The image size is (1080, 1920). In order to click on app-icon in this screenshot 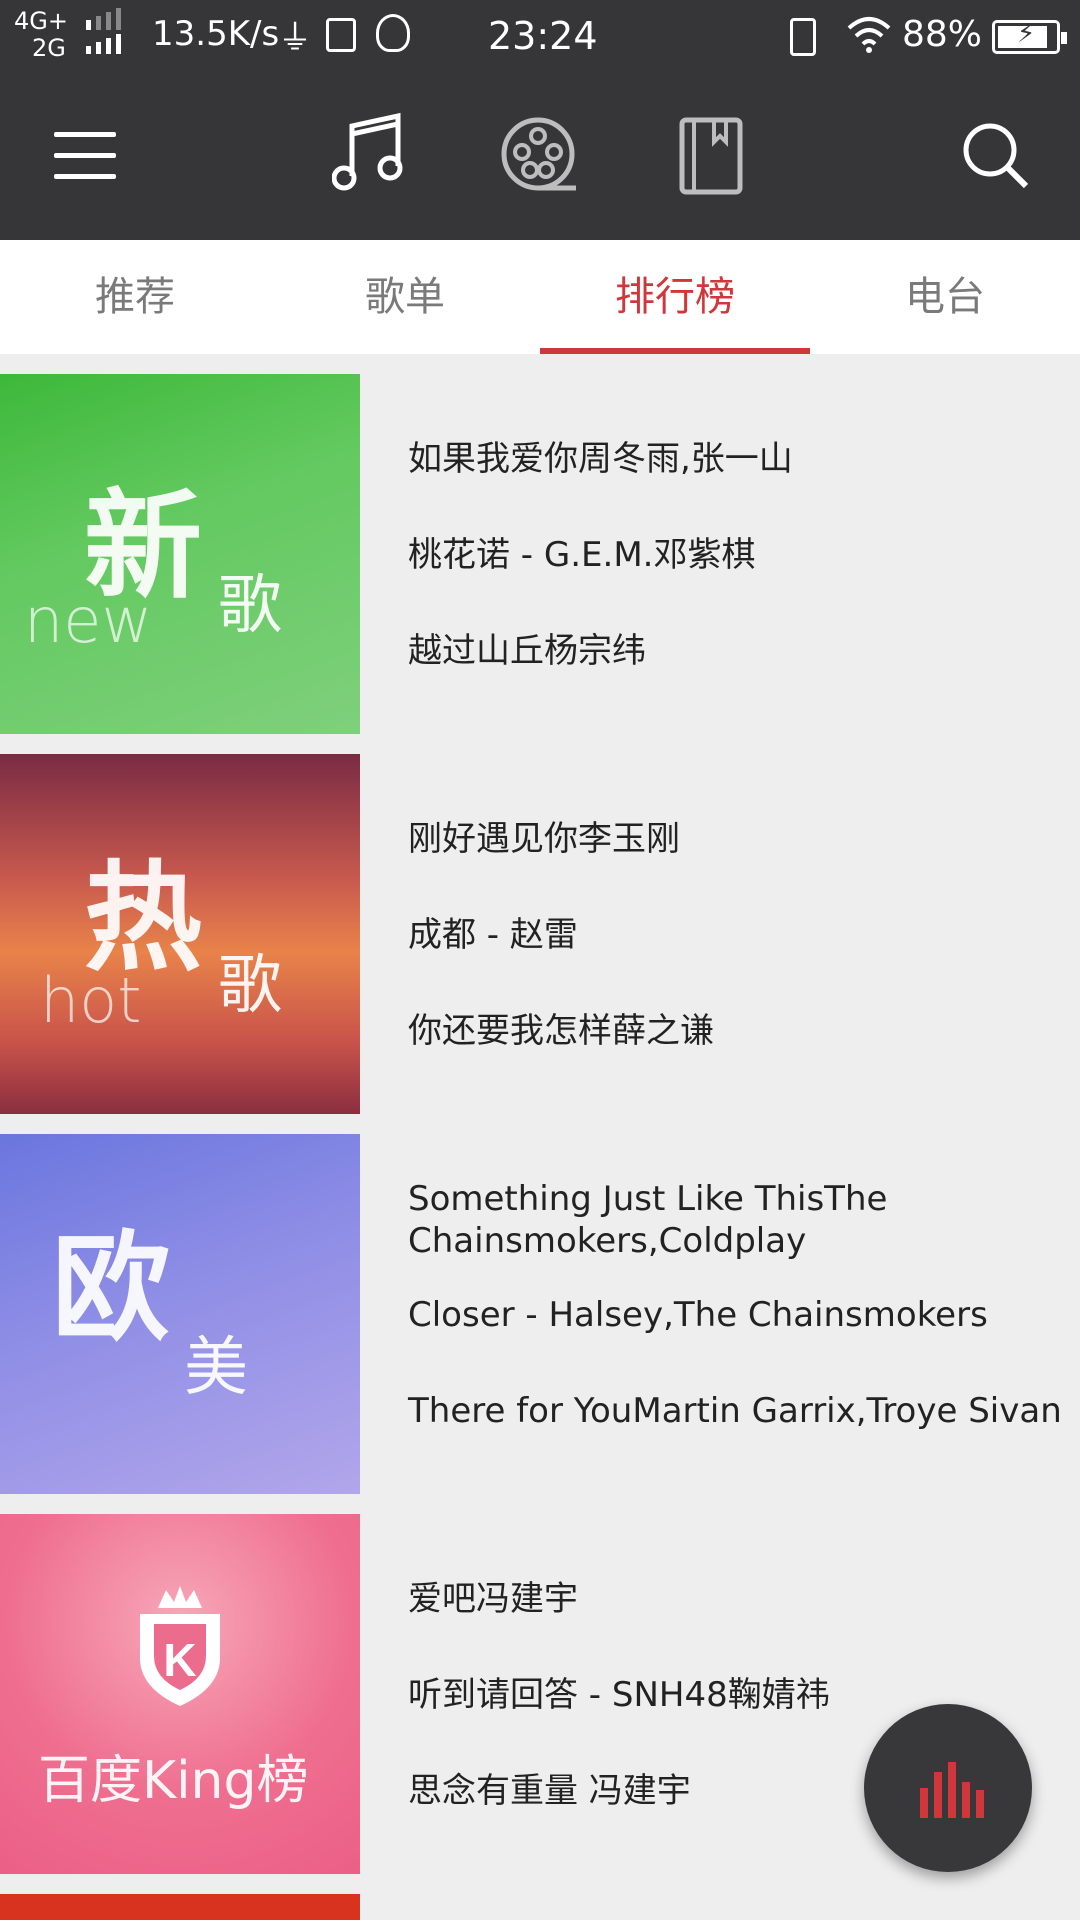, I will do `click(341, 35)`.